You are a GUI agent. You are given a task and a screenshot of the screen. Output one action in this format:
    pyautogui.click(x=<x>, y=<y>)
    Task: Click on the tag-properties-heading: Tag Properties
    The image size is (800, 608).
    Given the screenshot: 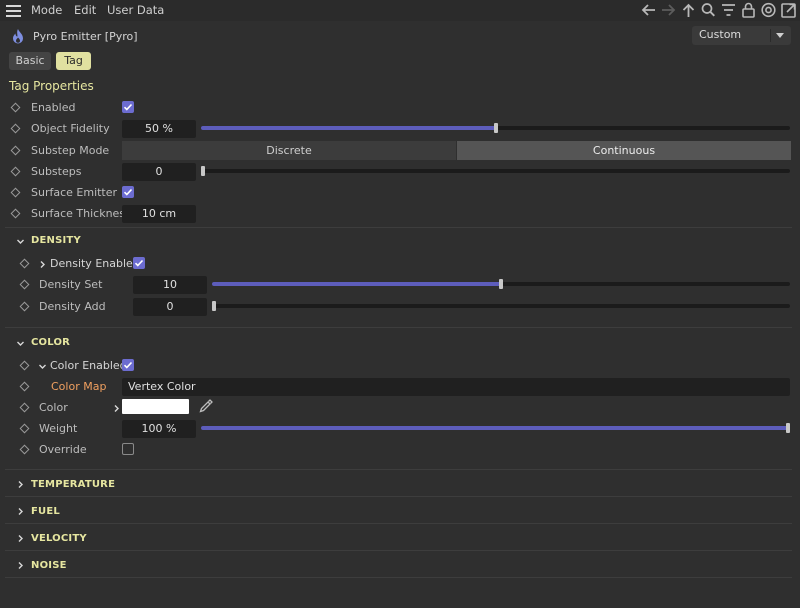 What is the action you would take?
    pyautogui.click(x=51, y=86)
    